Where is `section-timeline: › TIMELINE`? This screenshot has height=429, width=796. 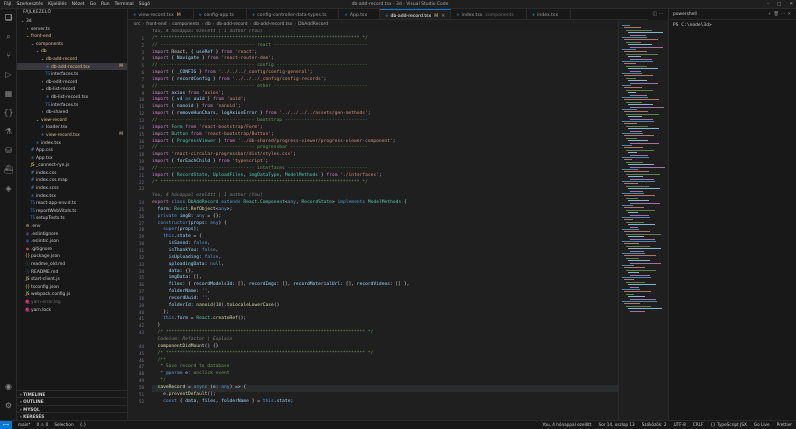 section-timeline: › TIMELINE is located at coordinates (72, 393).